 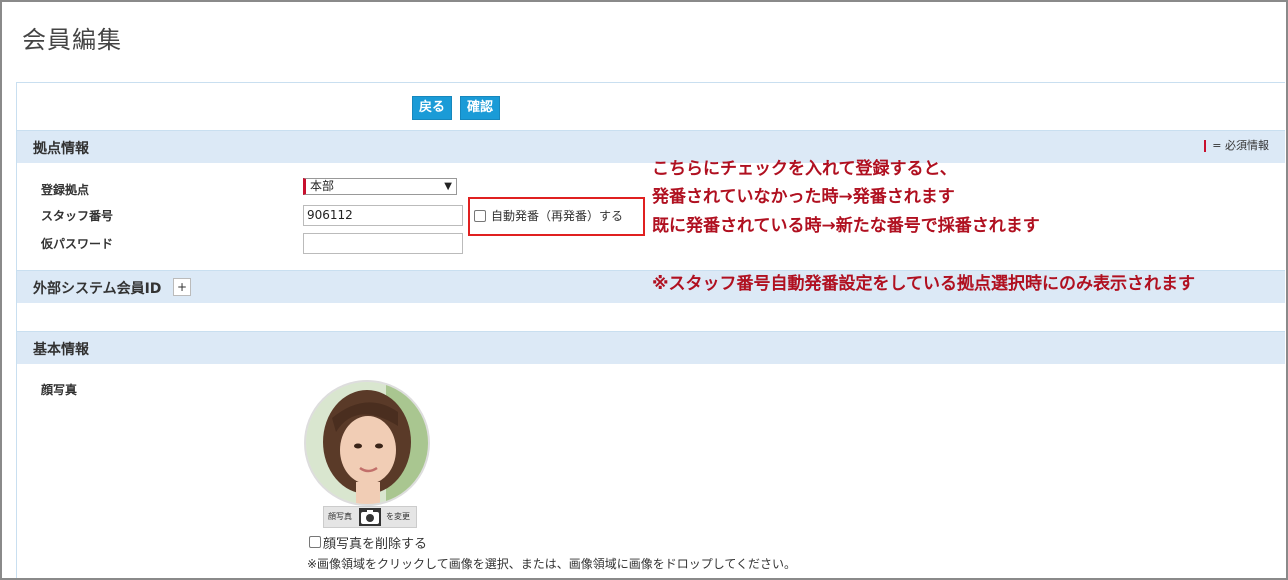 I want to click on staff-number-label: スタッフ番号, so click(x=77, y=216).